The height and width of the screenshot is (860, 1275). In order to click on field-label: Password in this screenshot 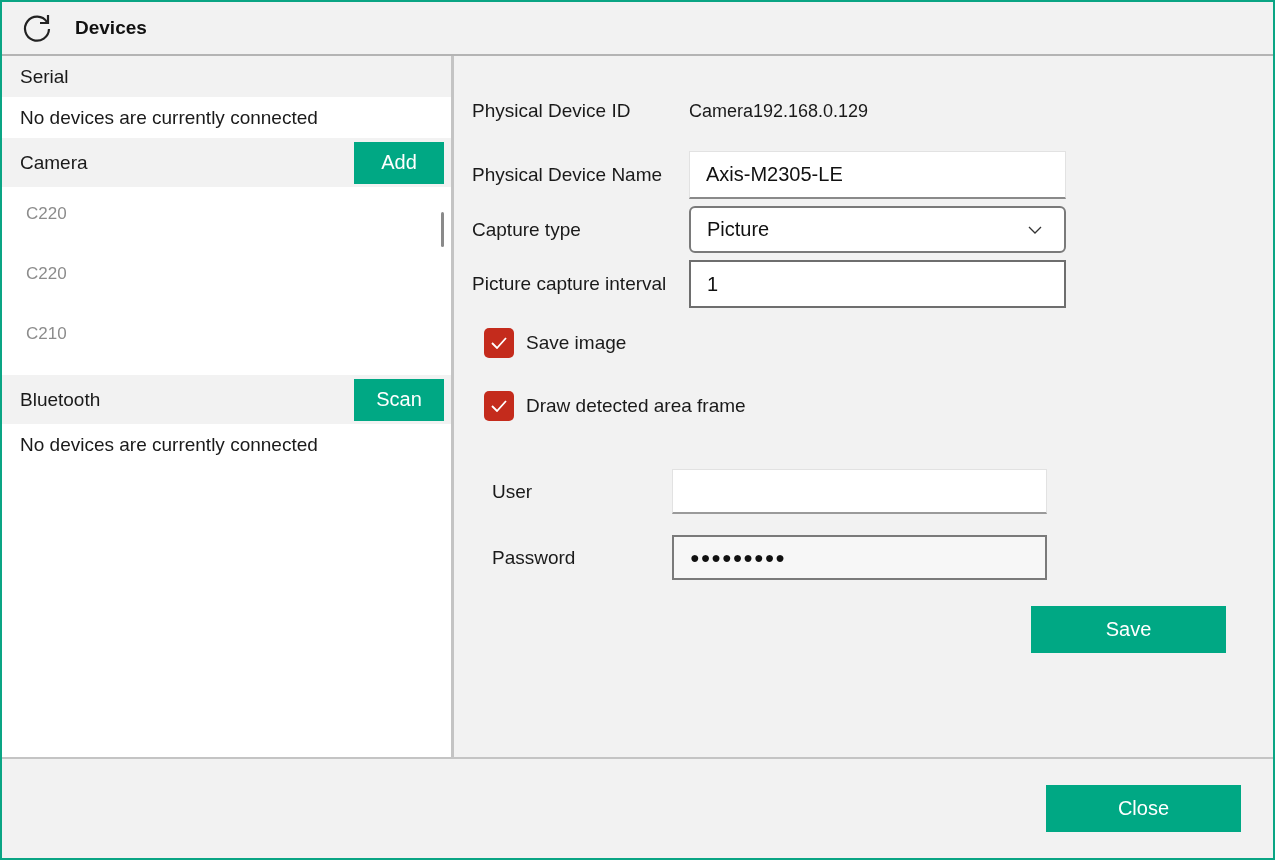, I will do `click(534, 557)`.